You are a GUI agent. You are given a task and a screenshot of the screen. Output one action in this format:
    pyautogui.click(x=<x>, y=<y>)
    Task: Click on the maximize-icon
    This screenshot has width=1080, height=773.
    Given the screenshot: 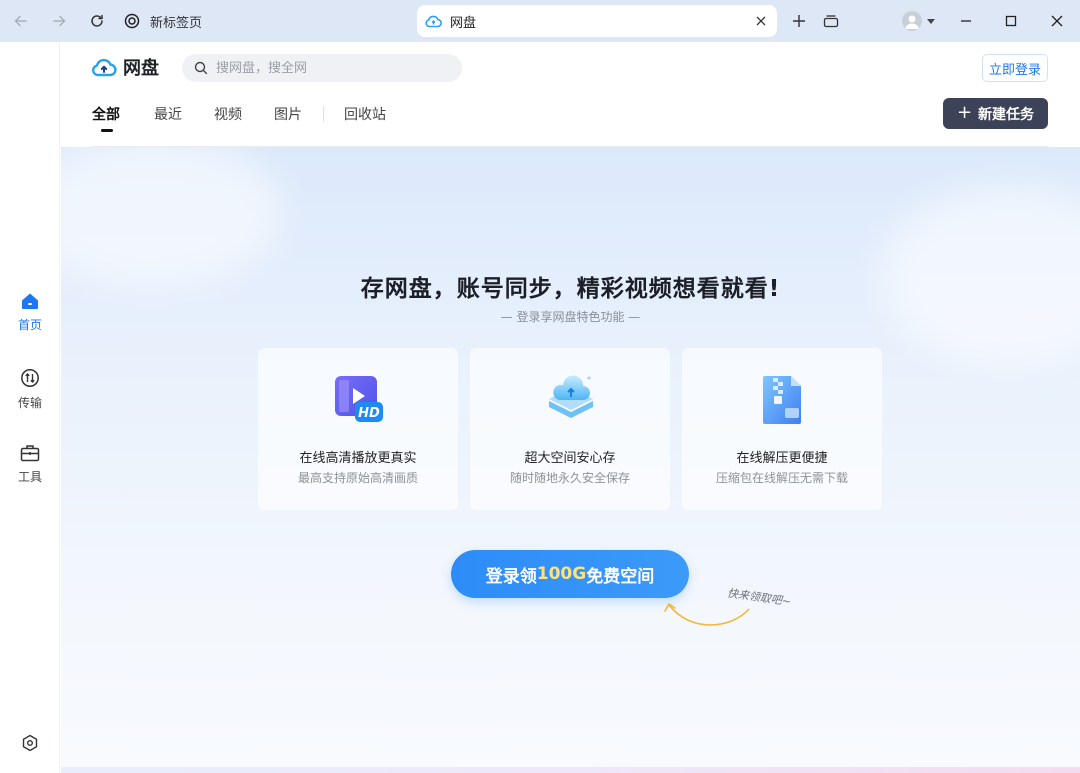 What is the action you would take?
    pyautogui.click(x=1011, y=21)
    